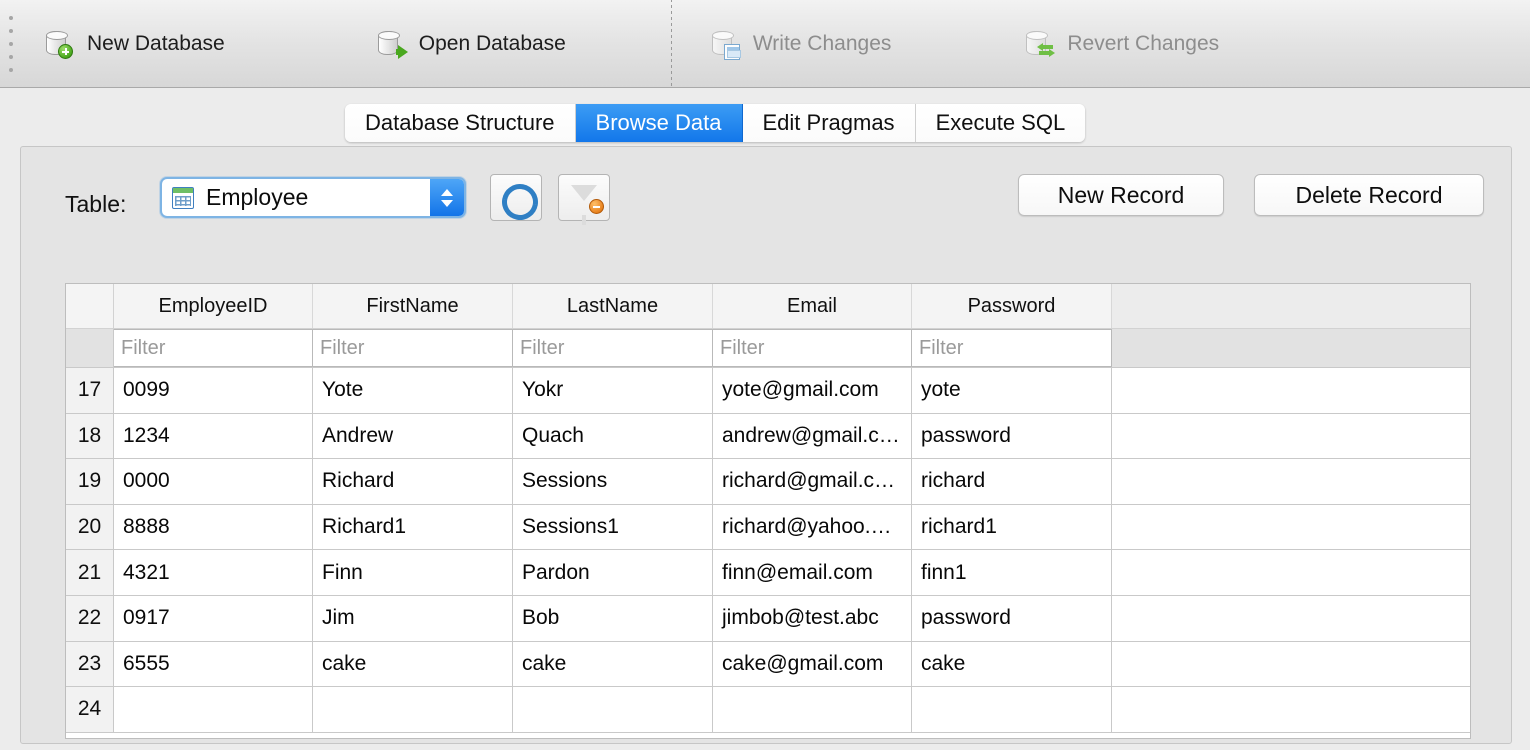 This screenshot has width=1530, height=750. I want to click on grid-corner-cell, so click(90, 306).